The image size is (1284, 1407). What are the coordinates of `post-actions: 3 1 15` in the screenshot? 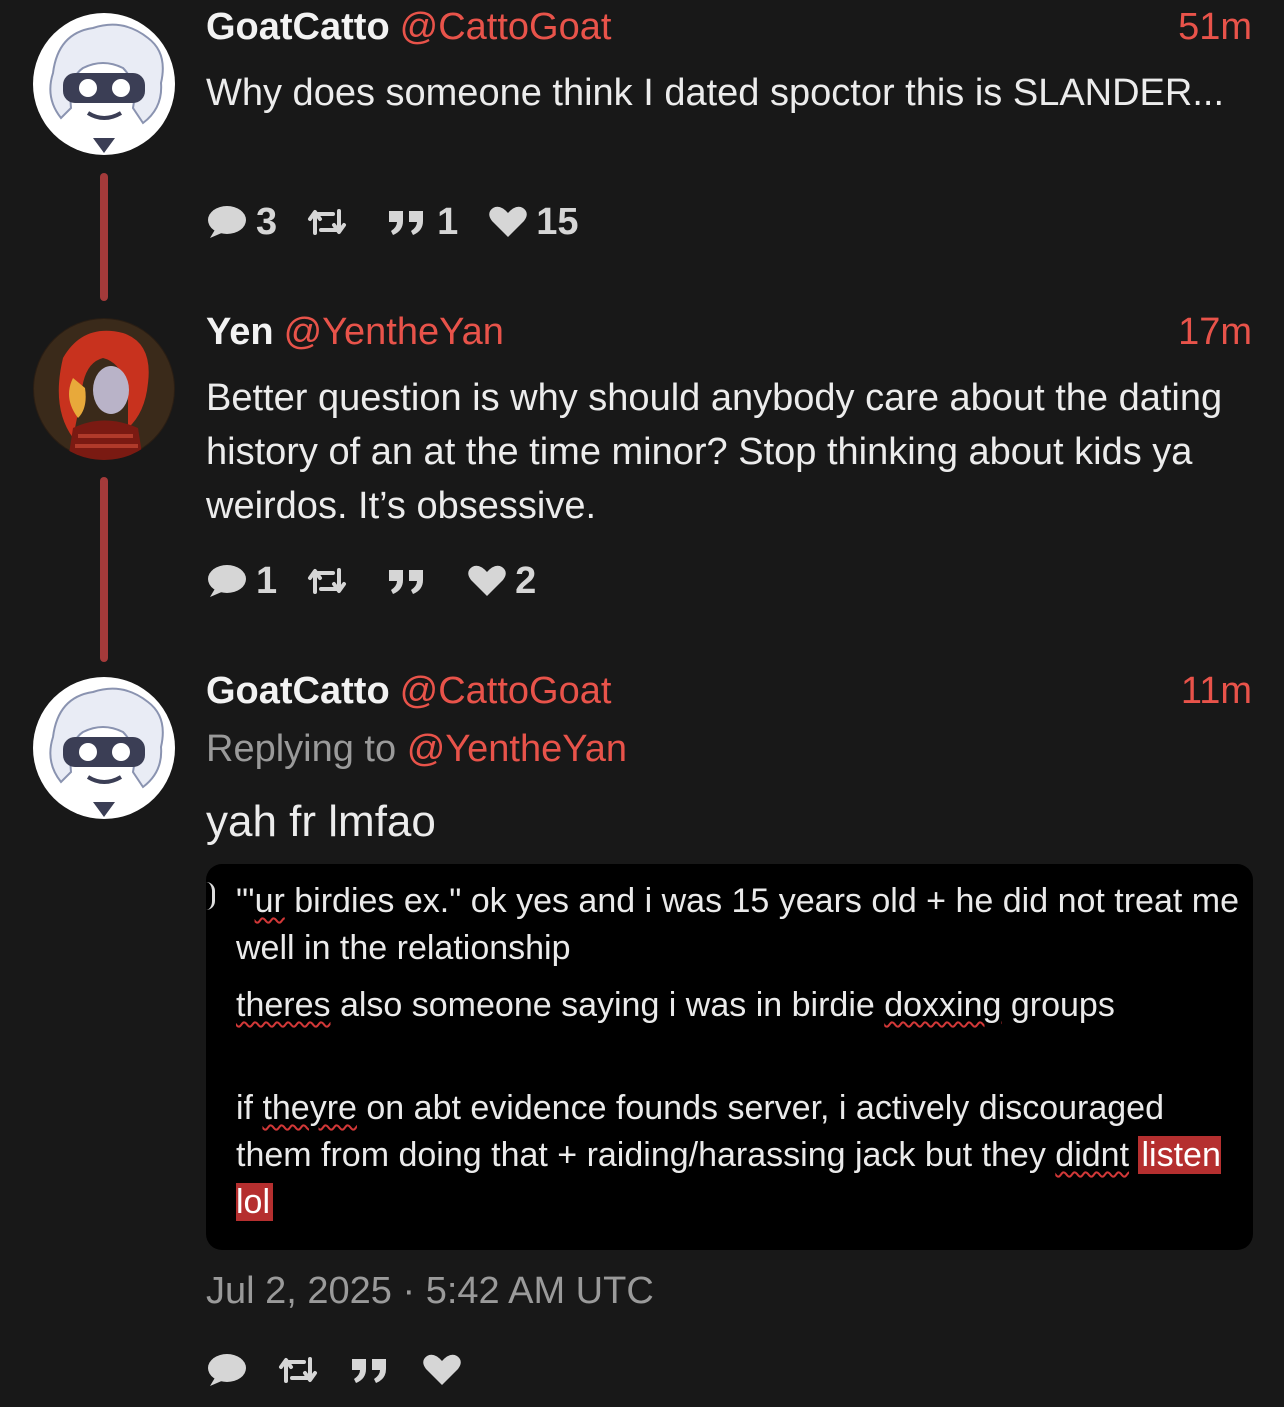 It's located at (407, 222).